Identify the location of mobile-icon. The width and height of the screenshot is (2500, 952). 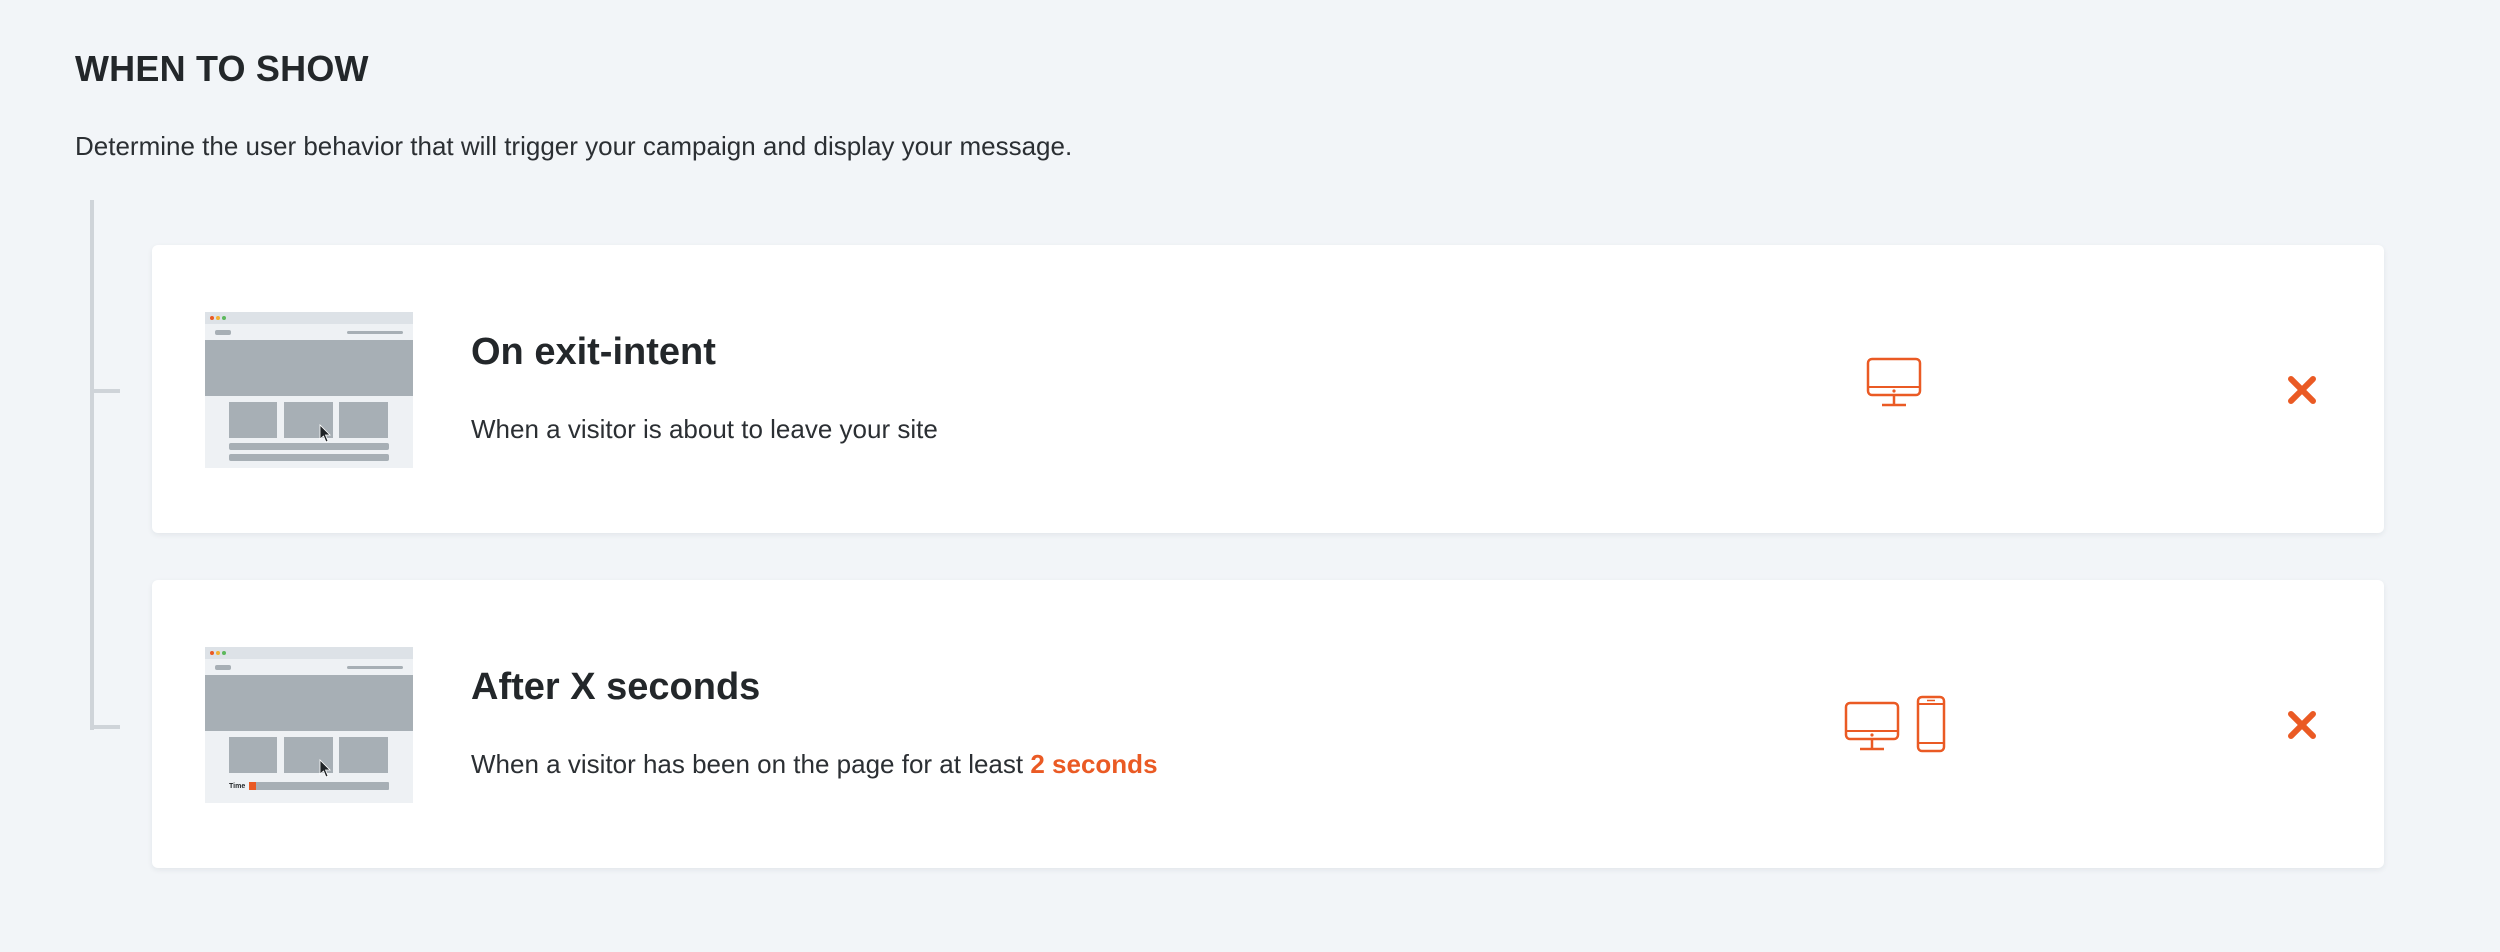
(1931, 724).